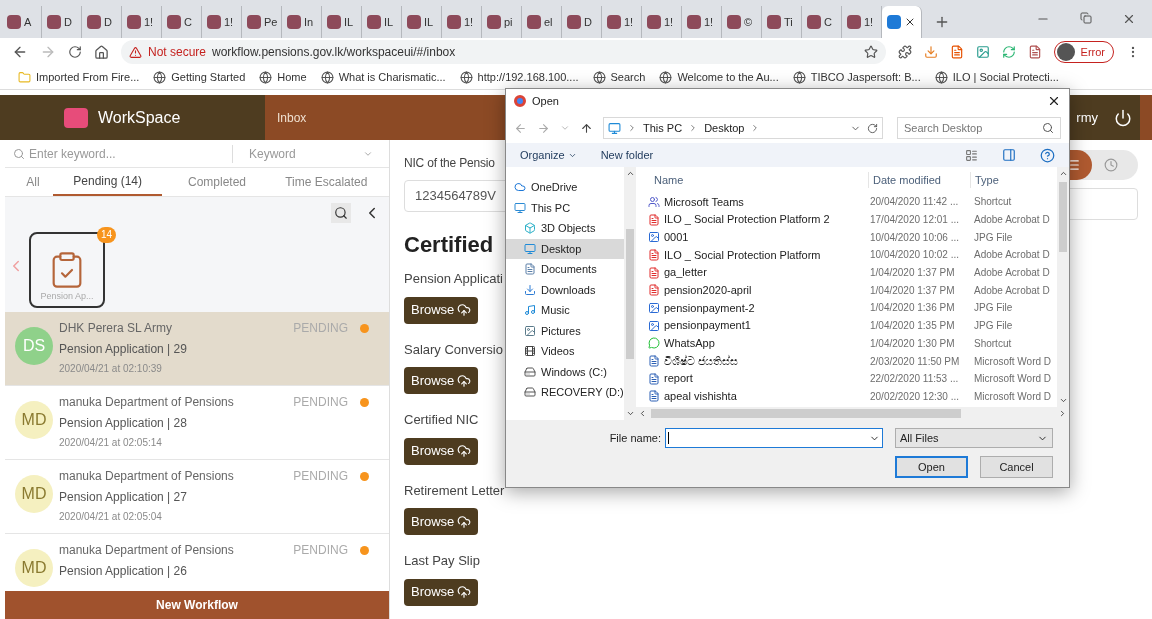  Describe the element at coordinates (930, 52) in the screenshot. I see `download-icon` at that location.